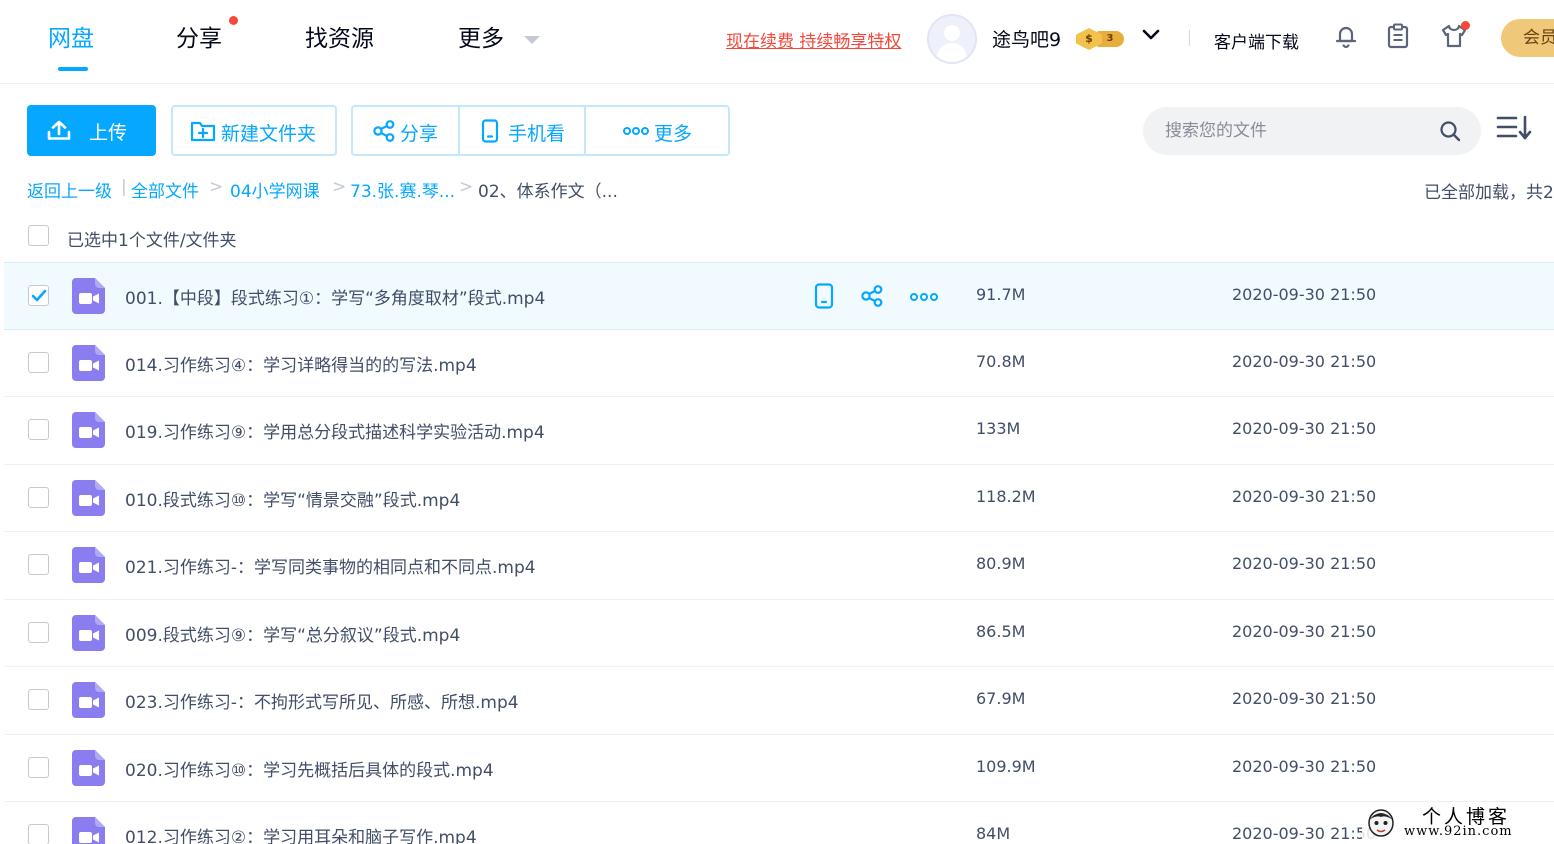 The height and width of the screenshot is (844, 1554). I want to click on select-all-checkbox, so click(38, 235).